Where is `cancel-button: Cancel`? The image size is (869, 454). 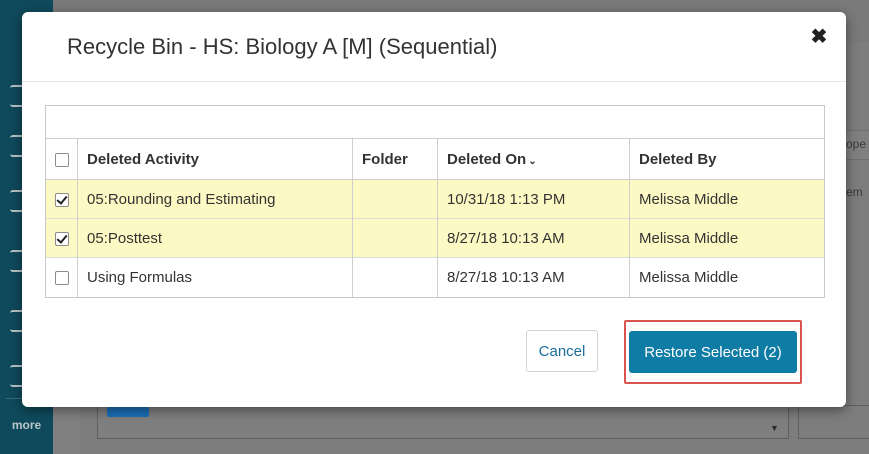
cancel-button: Cancel is located at coordinates (562, 351).